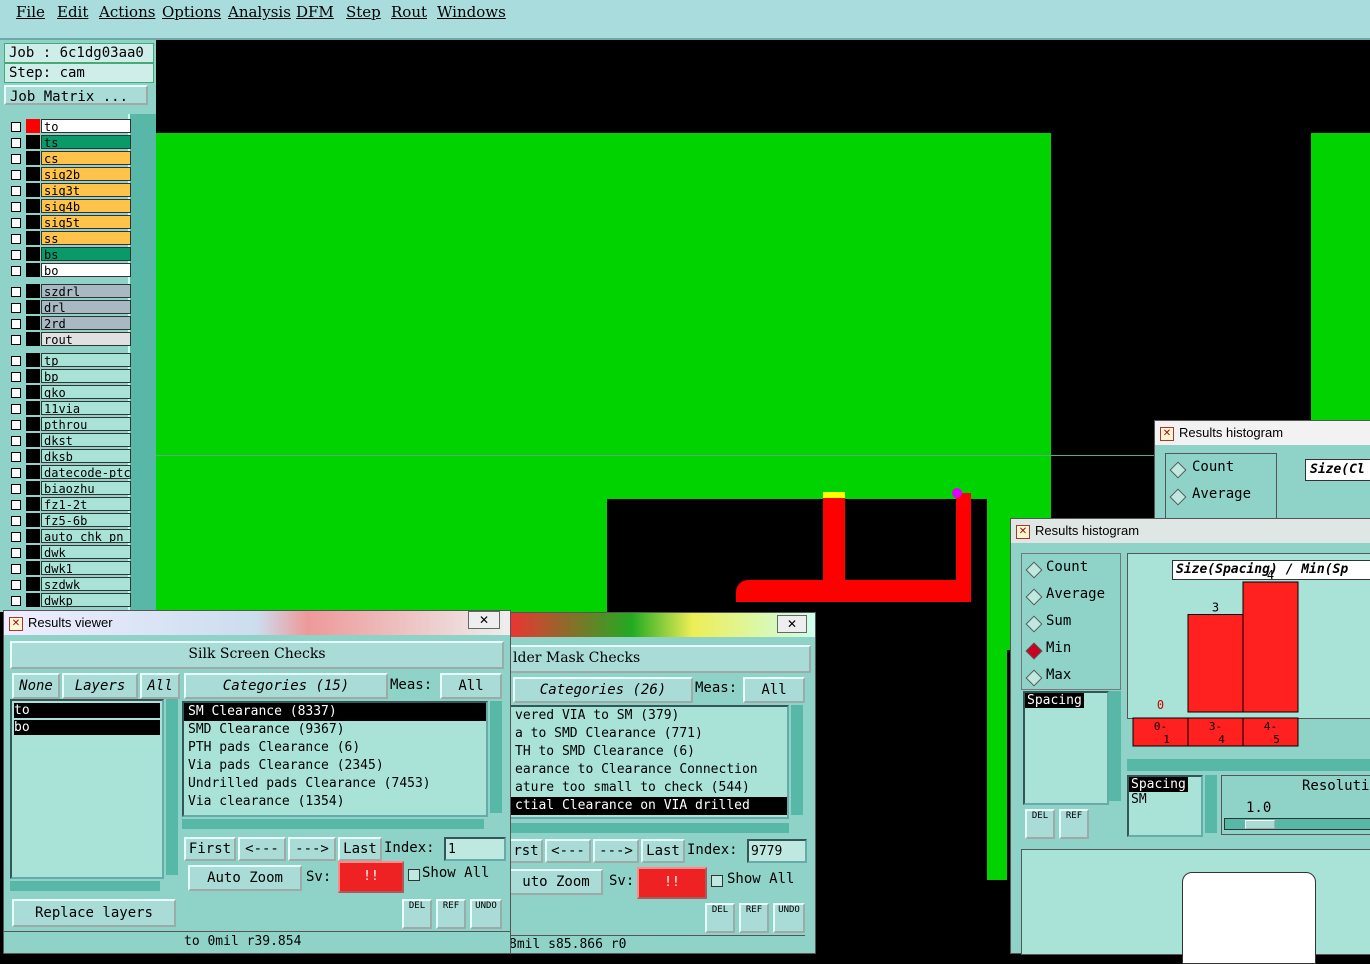 Image resolution: width=1370 pixels, height=964 pixels. I want to click on layer-name: dwk, so click(86, 552).